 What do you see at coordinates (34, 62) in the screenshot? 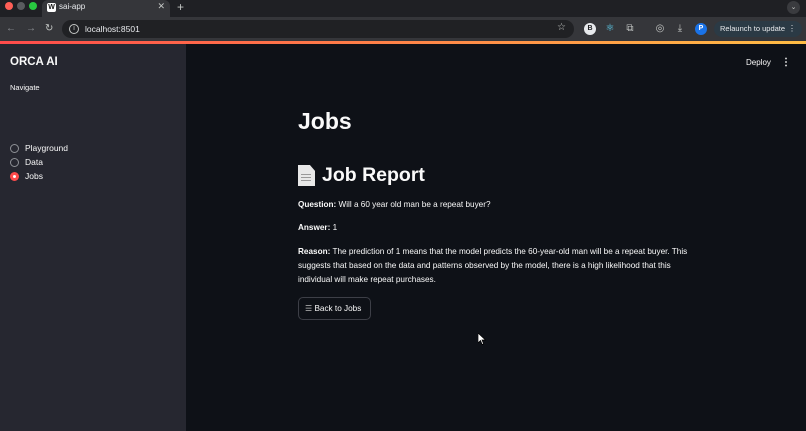
I see `app-brand: ORCA AI` at bounding box center [34, 62].